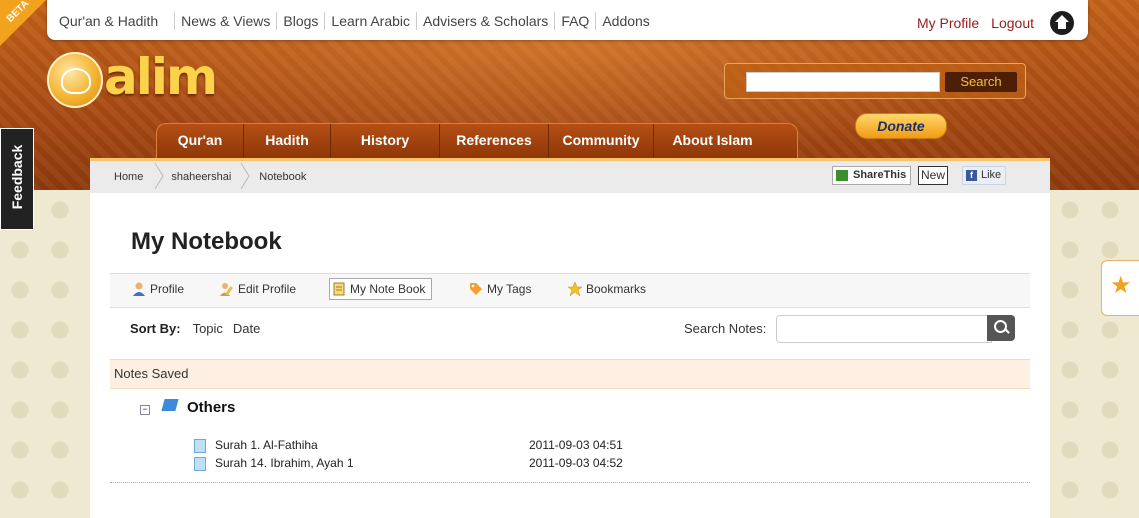  I want to click on feedback-label: Feedback, so click(17, 177).